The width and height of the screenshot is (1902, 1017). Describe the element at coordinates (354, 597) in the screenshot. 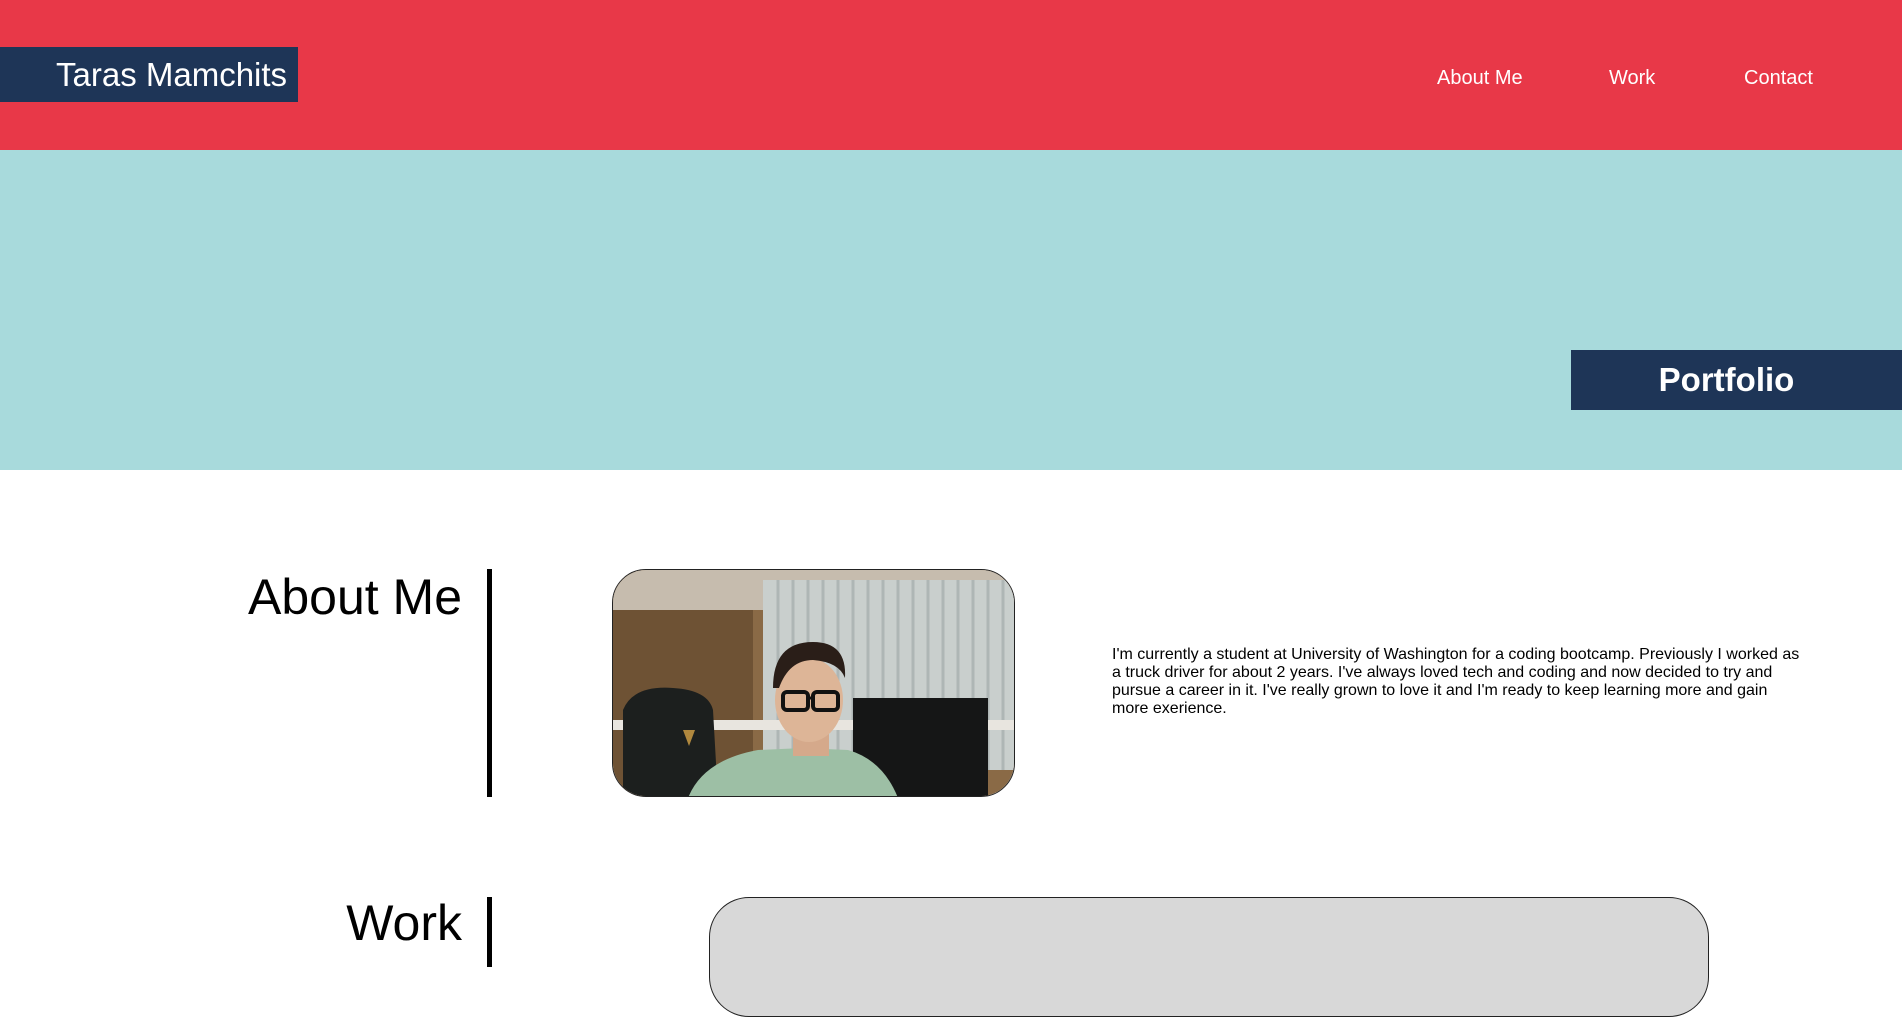

I see `about-heading: About Me` at that location.